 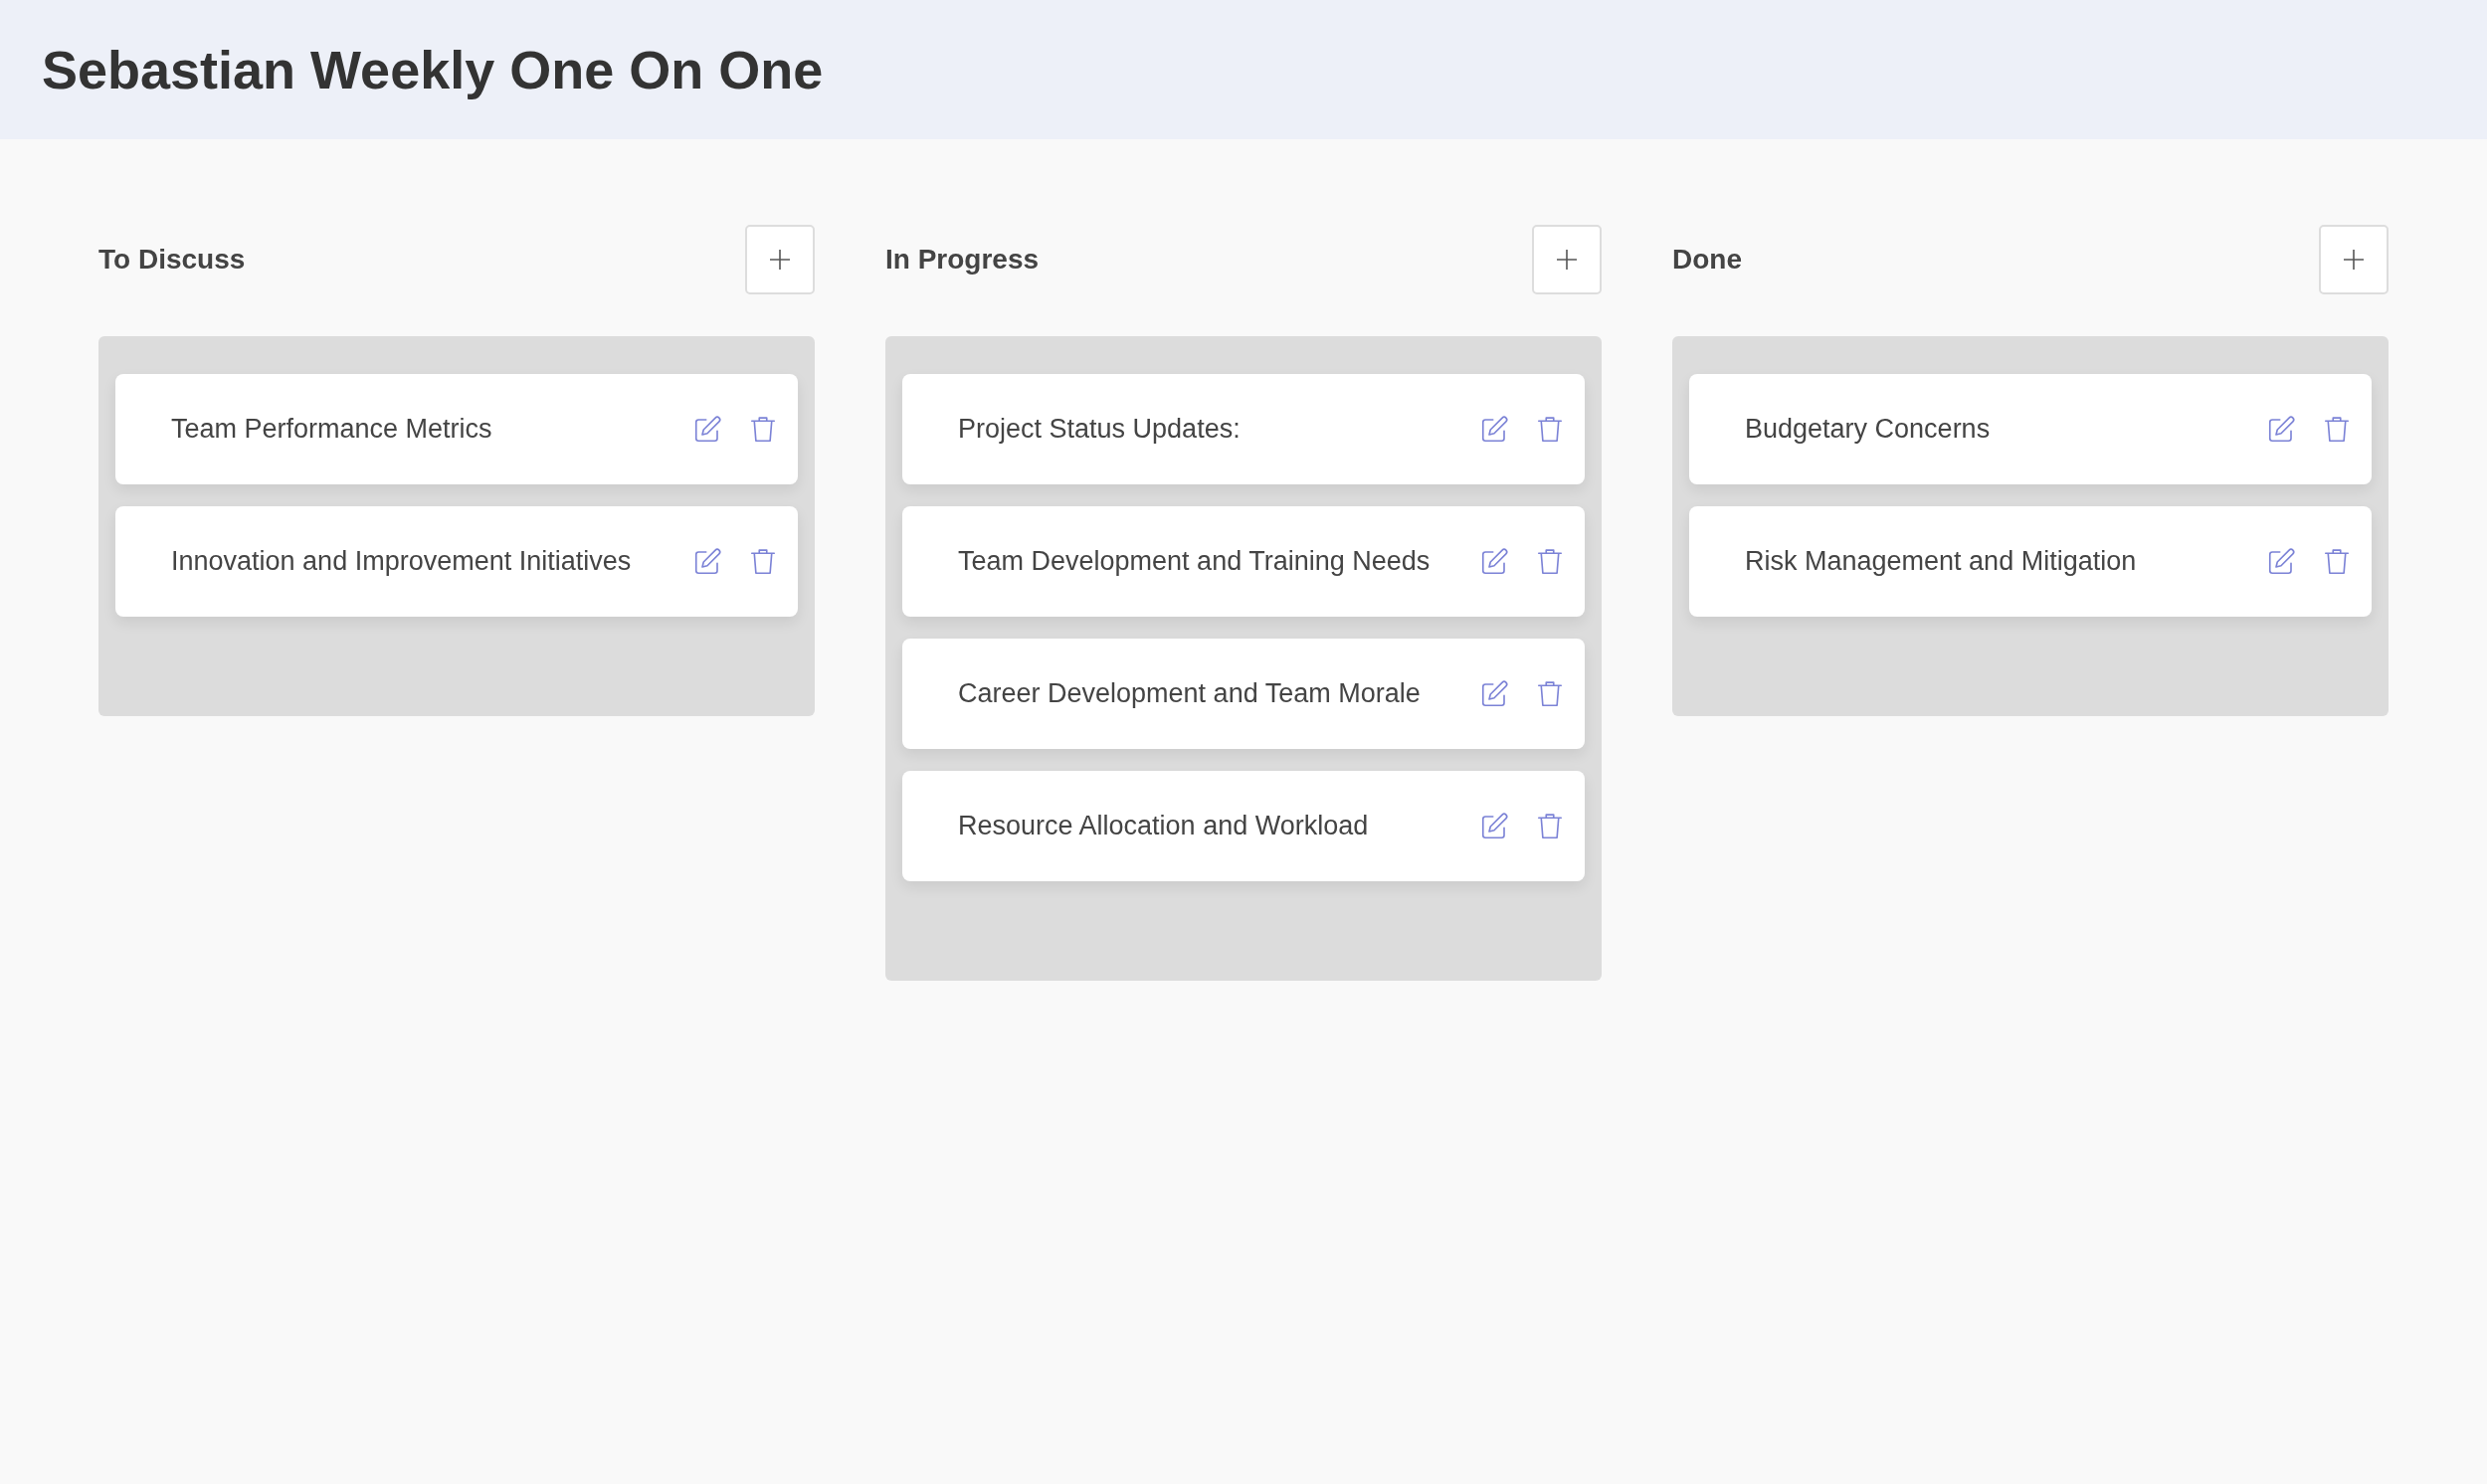 What do you see at coordinates (1868, 430) in the screenshot?
I see `card-title: Budgetary Concerns` at bounding box center [1868, 430].